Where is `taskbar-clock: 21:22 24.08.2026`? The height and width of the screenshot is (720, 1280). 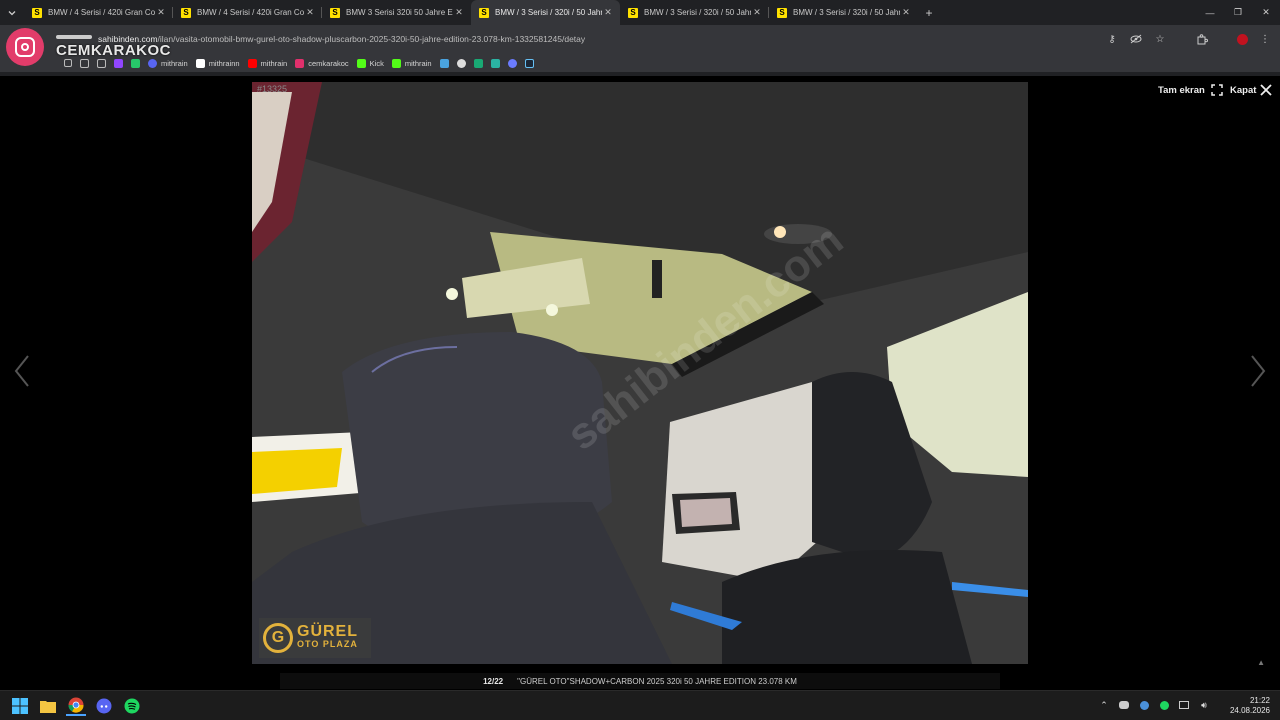 taskbar-clock: 21:22 24.08.2026 is located at coordinates (1250, 706).